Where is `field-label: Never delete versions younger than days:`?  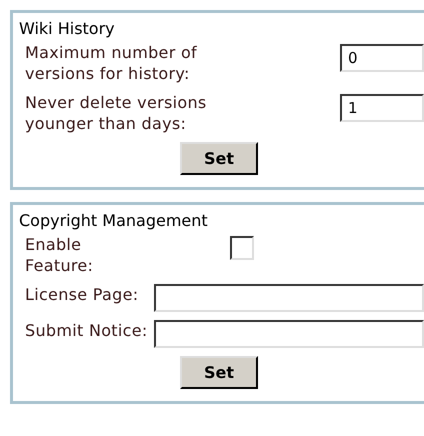
field-label: Never delete versions younger than days: is located at coordinates (116, 113).